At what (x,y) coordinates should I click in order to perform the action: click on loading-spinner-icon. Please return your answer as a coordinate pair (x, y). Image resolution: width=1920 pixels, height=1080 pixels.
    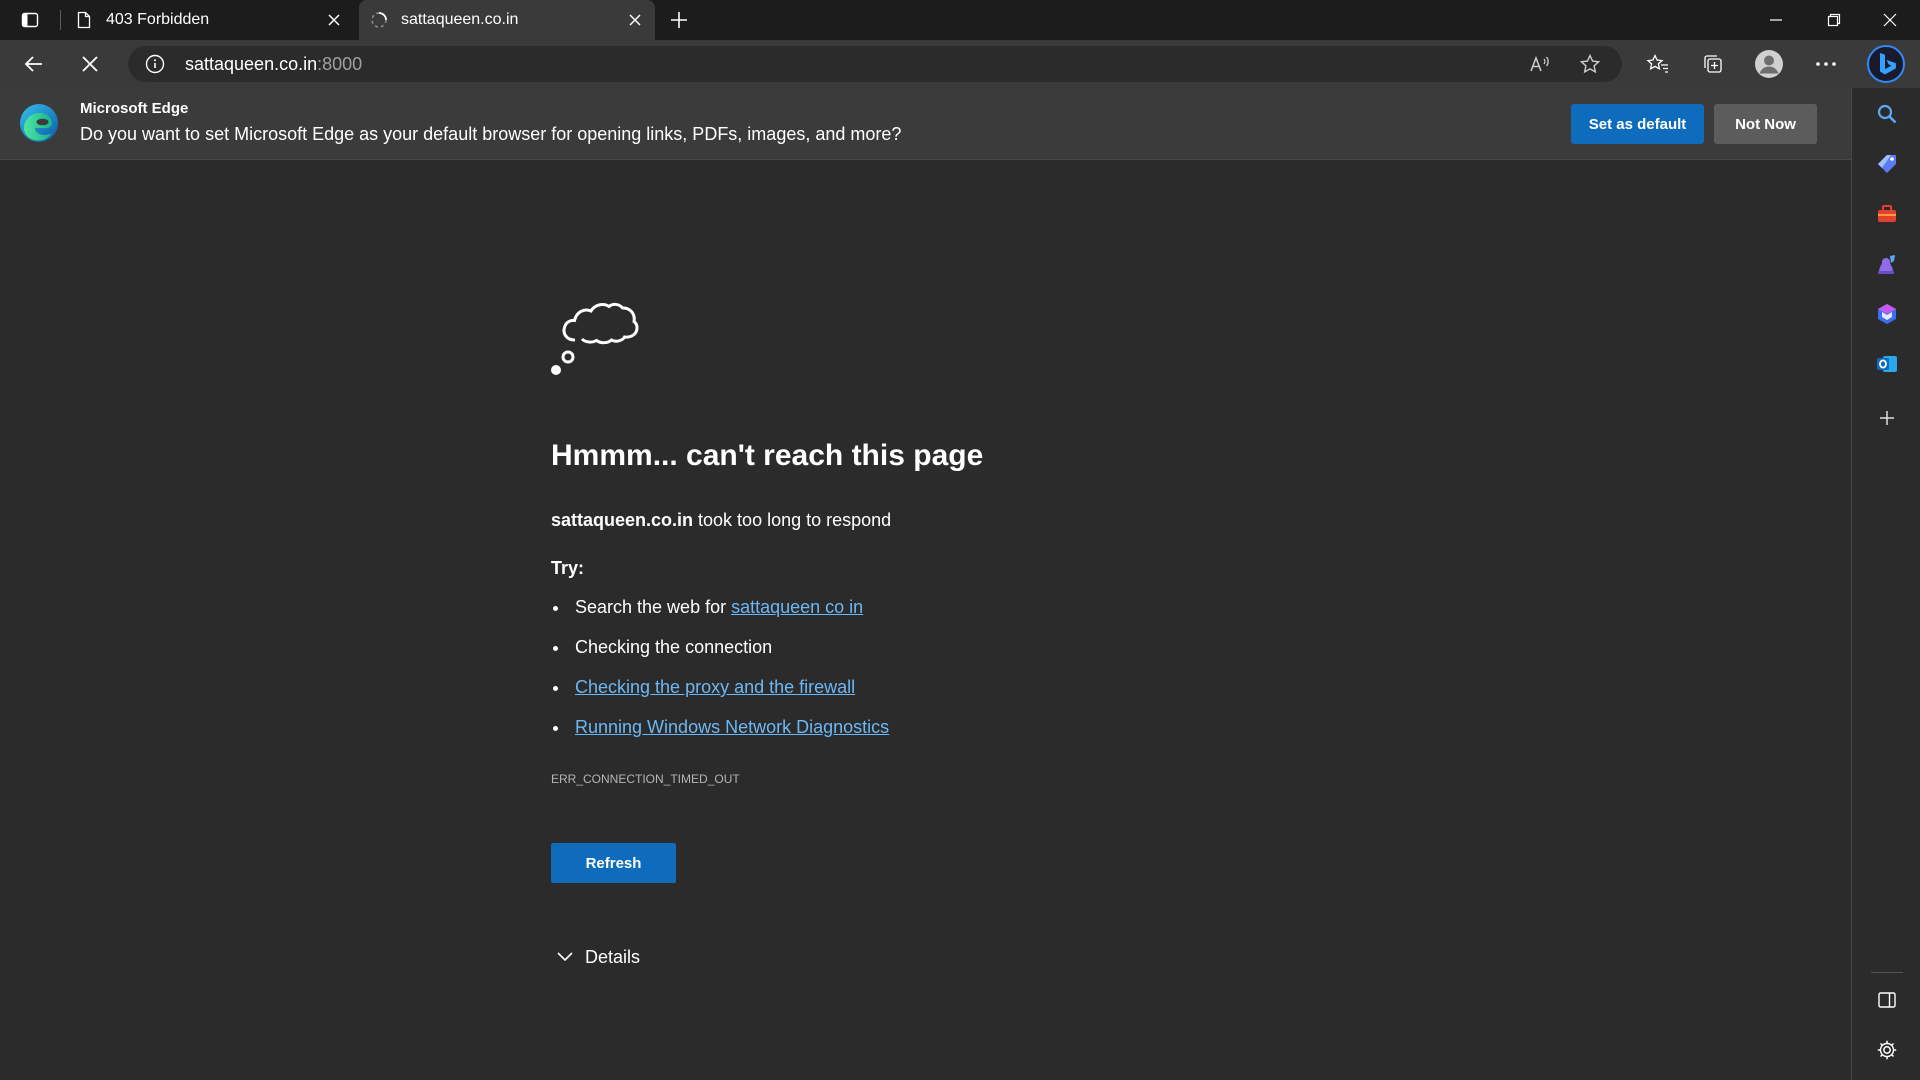
    Looking at the image, I should click on (379, 20).